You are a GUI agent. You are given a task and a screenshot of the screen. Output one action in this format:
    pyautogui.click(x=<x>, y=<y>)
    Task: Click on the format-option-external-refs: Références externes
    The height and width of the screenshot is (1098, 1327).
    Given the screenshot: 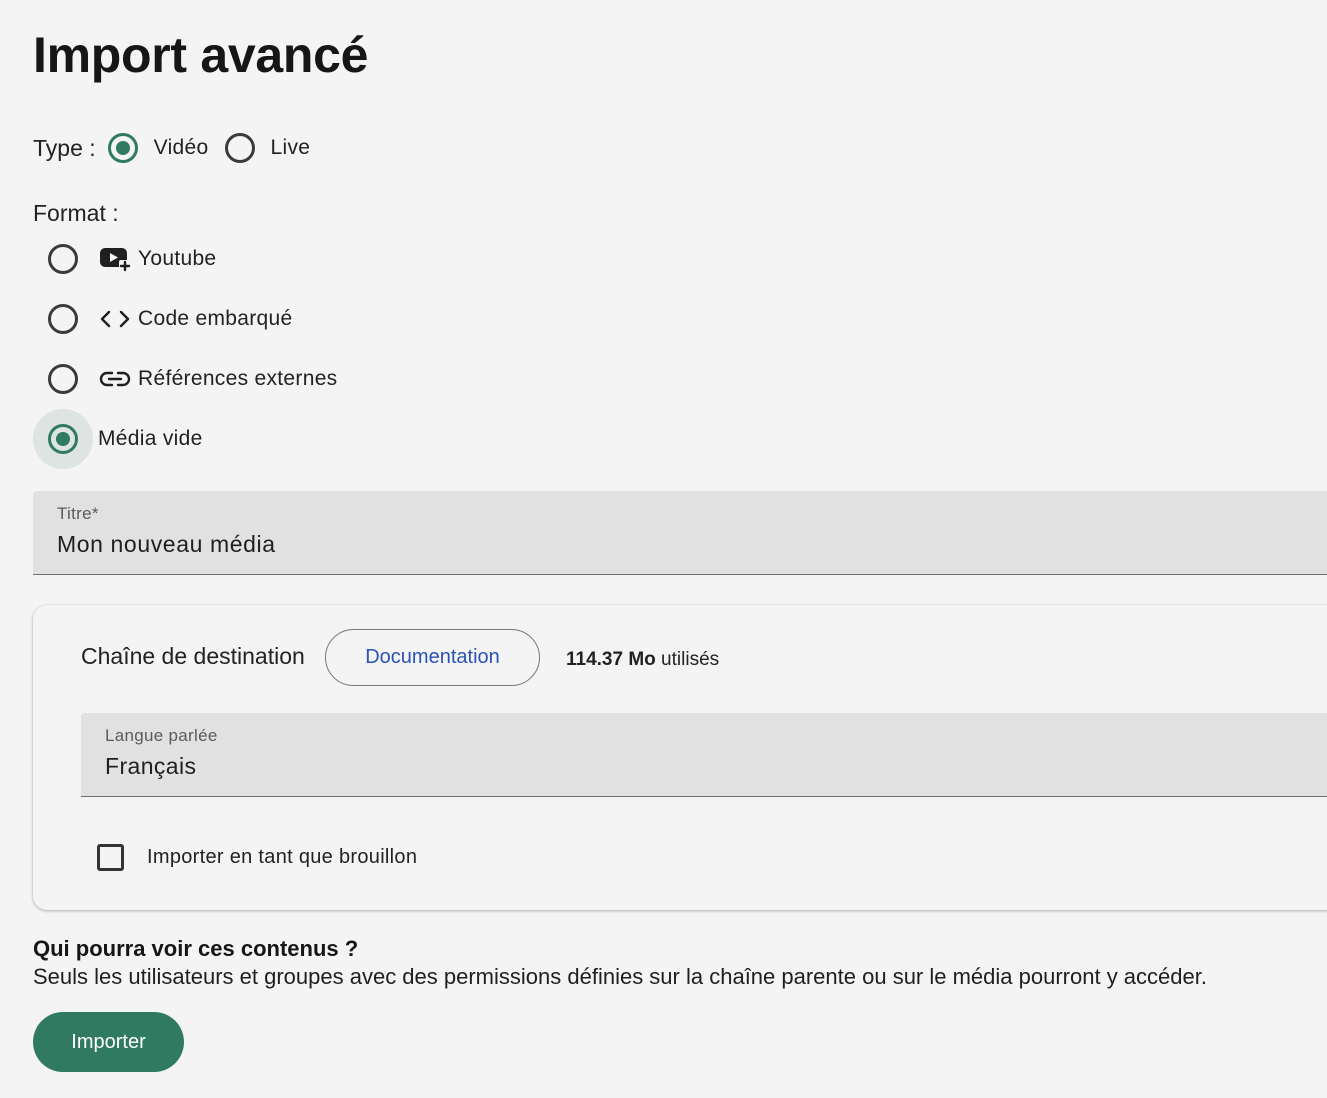 What is the action you would take?
    pyautogui.click(x=185, y=379)
    